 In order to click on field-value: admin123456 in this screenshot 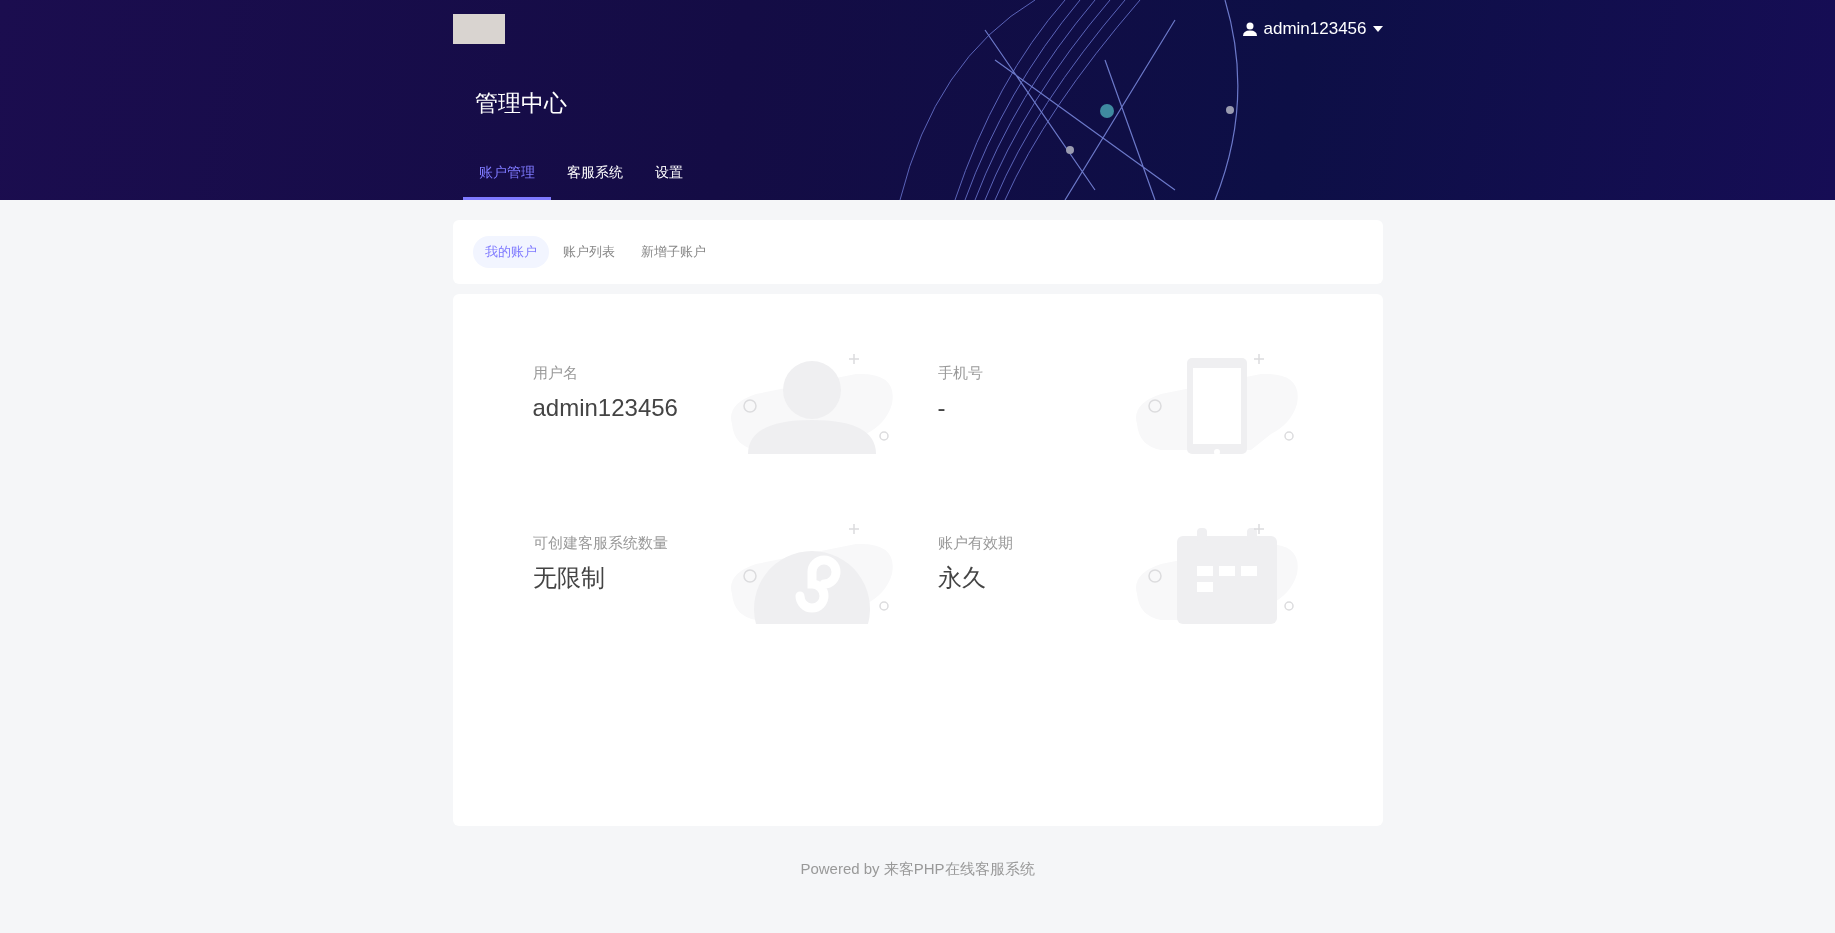, I will do `click(605, 408)`.